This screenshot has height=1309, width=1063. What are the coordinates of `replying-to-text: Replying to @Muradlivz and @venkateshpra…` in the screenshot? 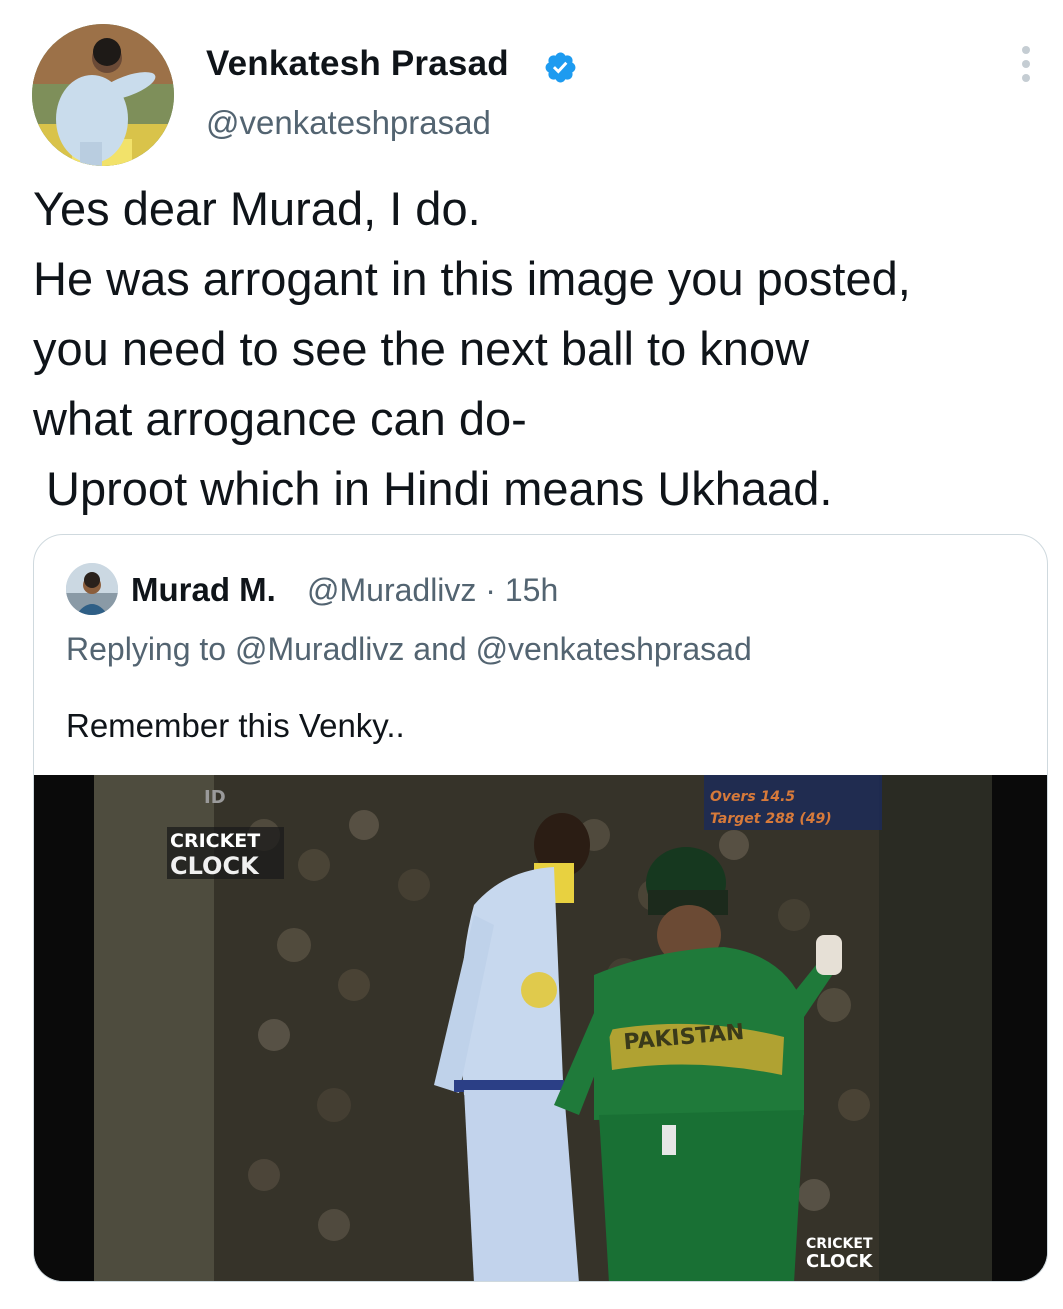 It's located at (409, 649).